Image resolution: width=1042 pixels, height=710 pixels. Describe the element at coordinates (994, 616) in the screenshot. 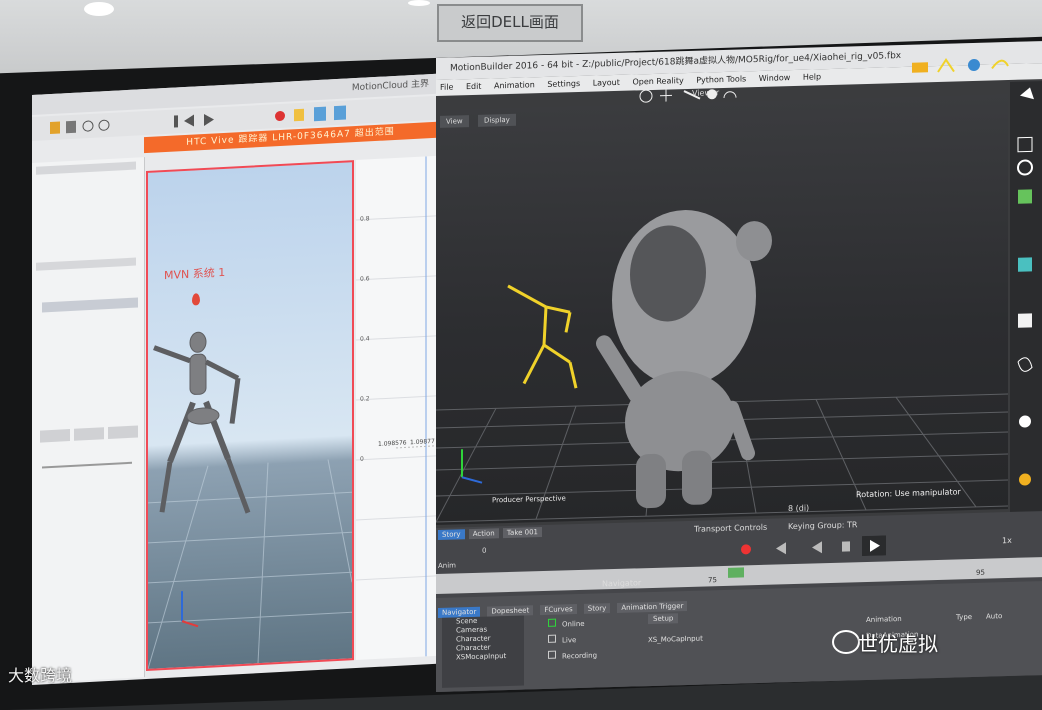

I see `right-label: Auto` at that location.